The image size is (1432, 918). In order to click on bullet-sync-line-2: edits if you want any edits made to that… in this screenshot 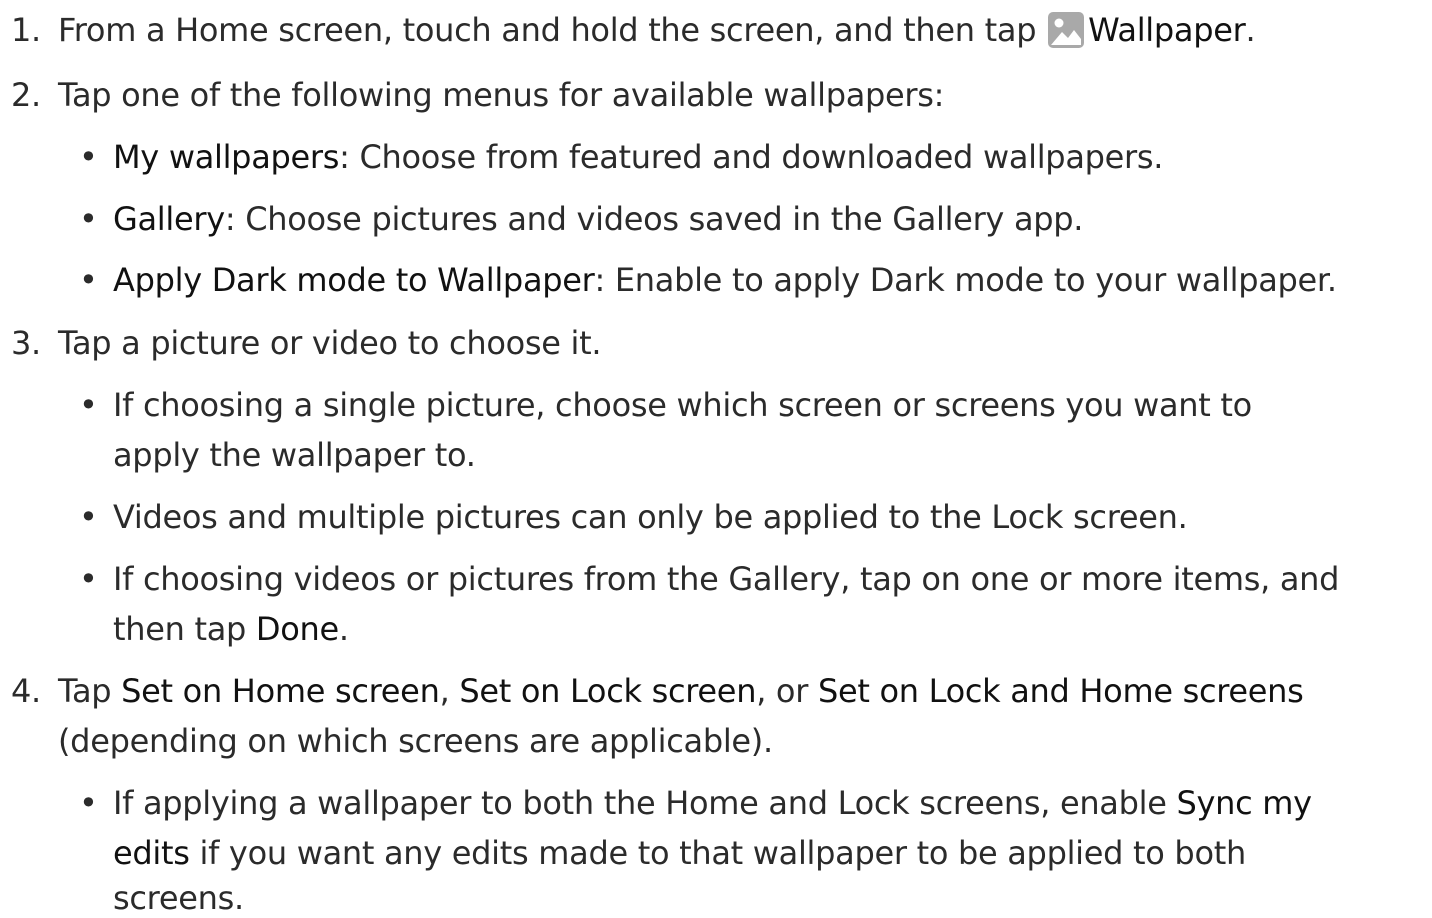, I will do `click(679, 853)`.